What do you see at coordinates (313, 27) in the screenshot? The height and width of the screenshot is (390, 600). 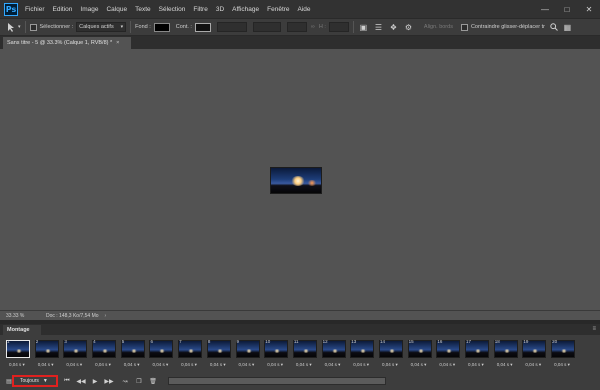 I see `link-icon: ∞` at bounding box center [313, 27].